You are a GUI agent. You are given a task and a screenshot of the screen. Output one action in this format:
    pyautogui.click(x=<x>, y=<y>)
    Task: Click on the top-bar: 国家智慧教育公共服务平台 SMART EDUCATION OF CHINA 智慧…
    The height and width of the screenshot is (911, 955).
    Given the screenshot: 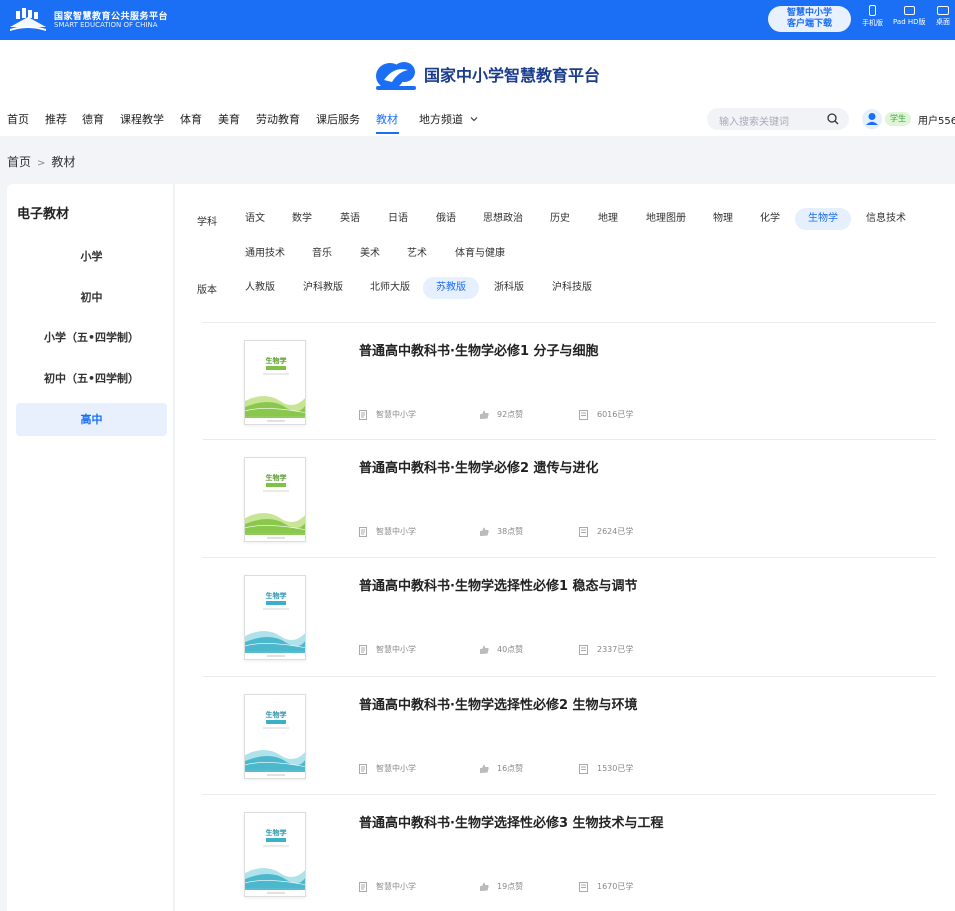 What is the action you would take?
    pyautogui.click(x=477, y=20)
    